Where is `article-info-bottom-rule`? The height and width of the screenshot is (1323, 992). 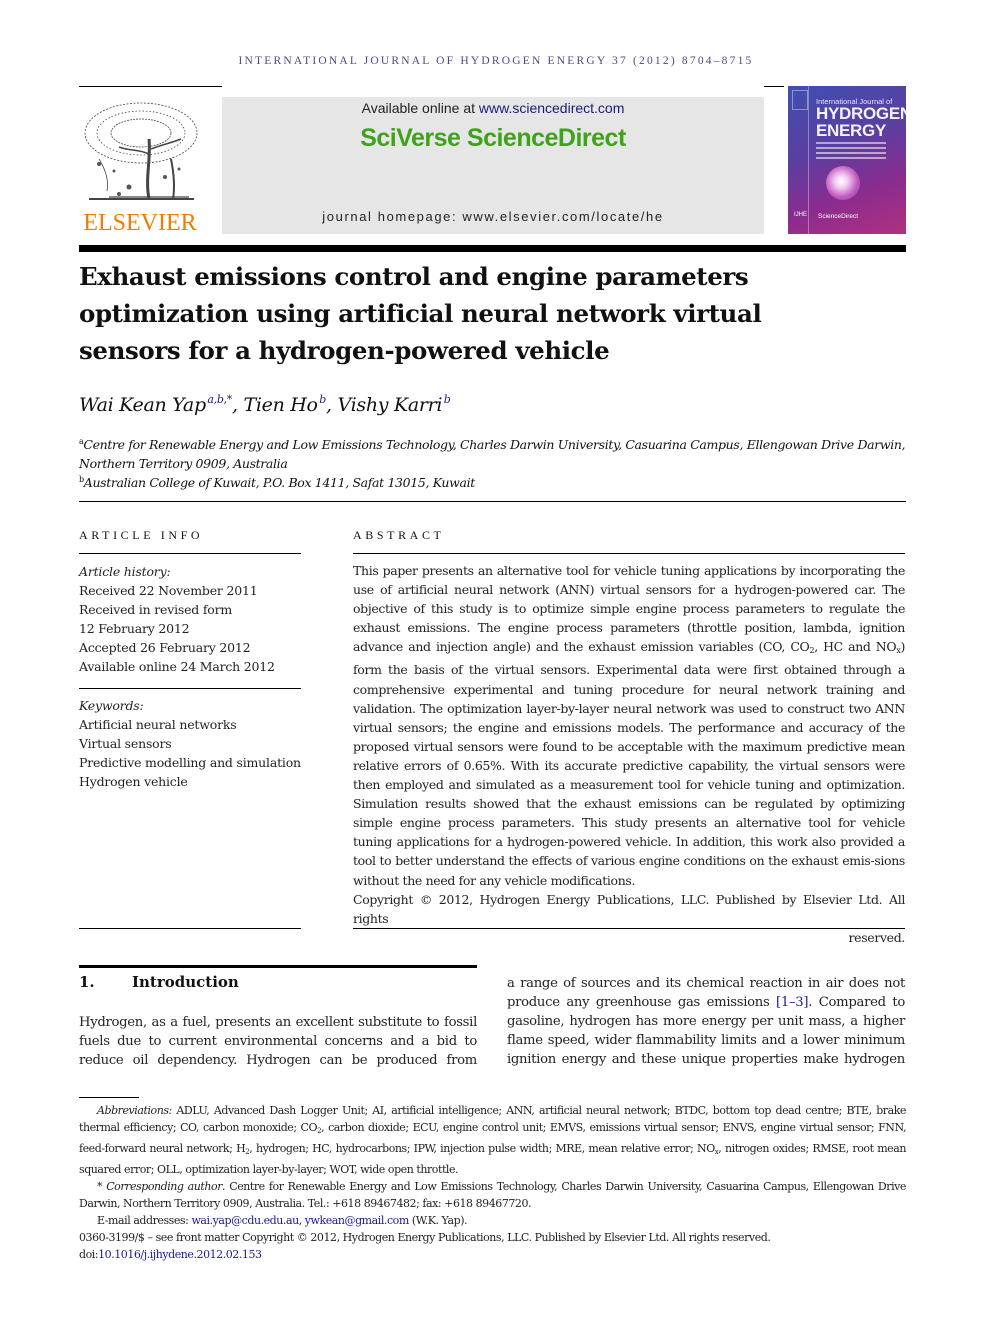 article-info-bottom-rule is located at coordinates (190, 928).